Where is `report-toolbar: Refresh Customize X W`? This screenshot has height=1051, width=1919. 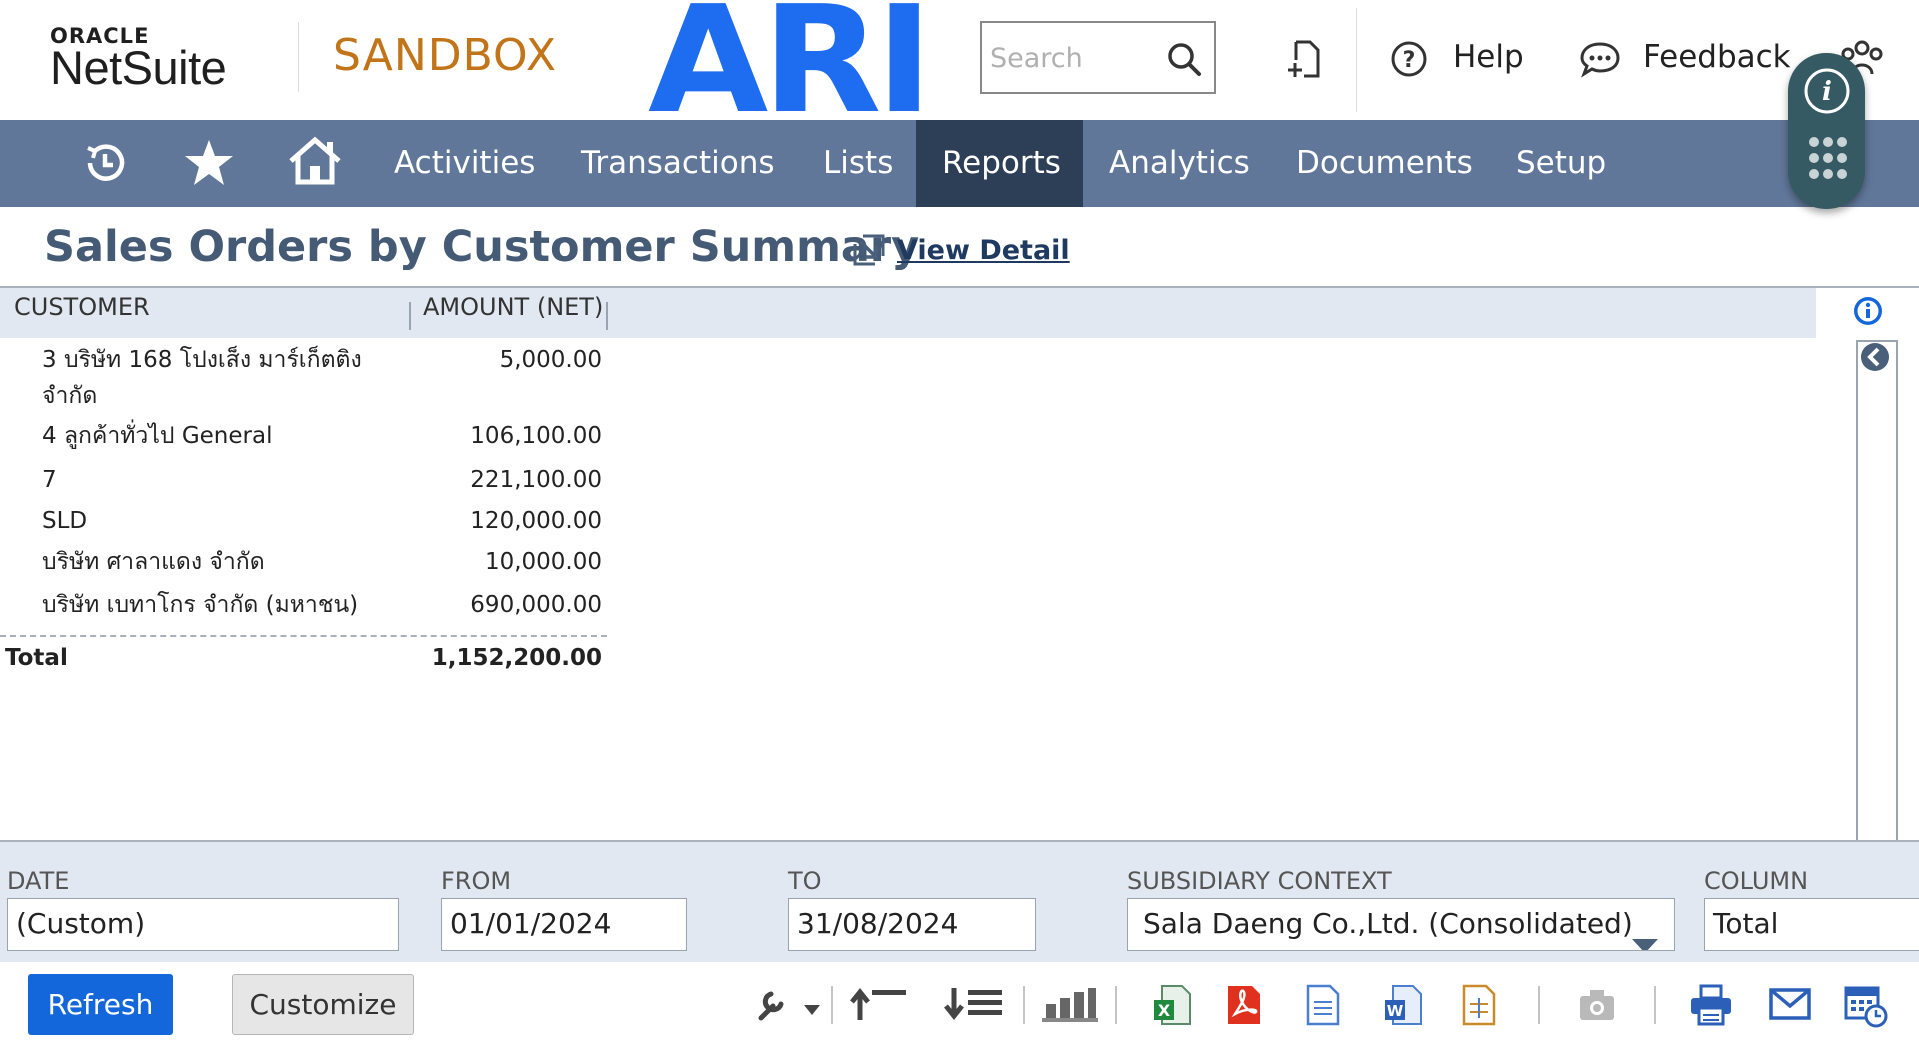 report-toolbar: Refresh Customize X W is located at coordinates (959, 1006).